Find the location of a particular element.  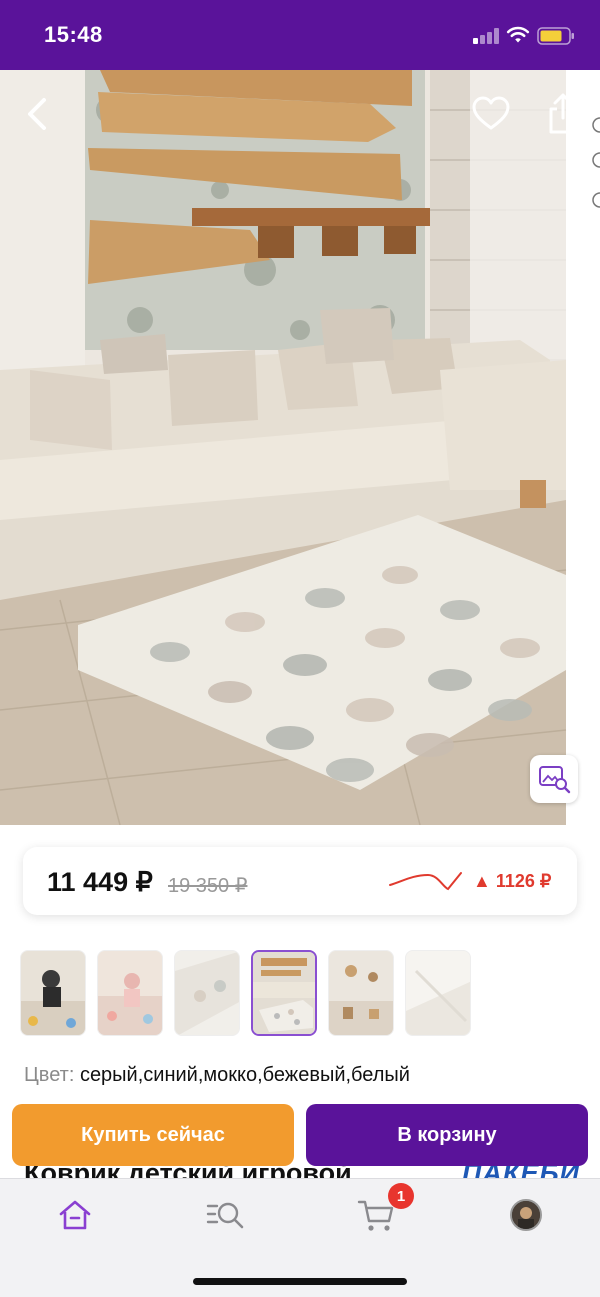

tab-home is located at coordinates (75, 1215).